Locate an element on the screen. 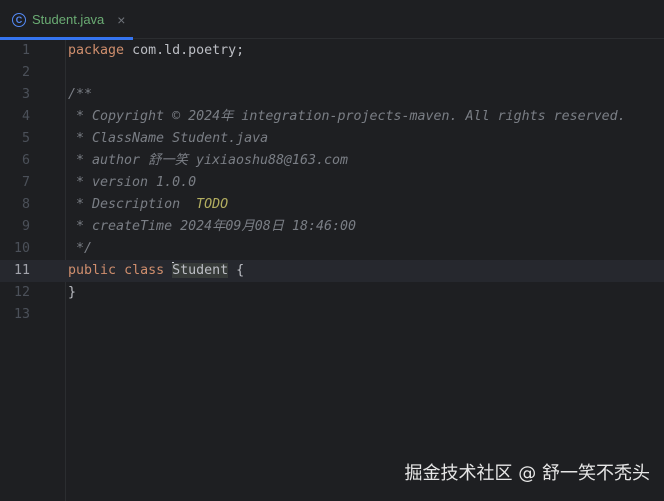  line-number: 6 is located at coordinates (25, 160).